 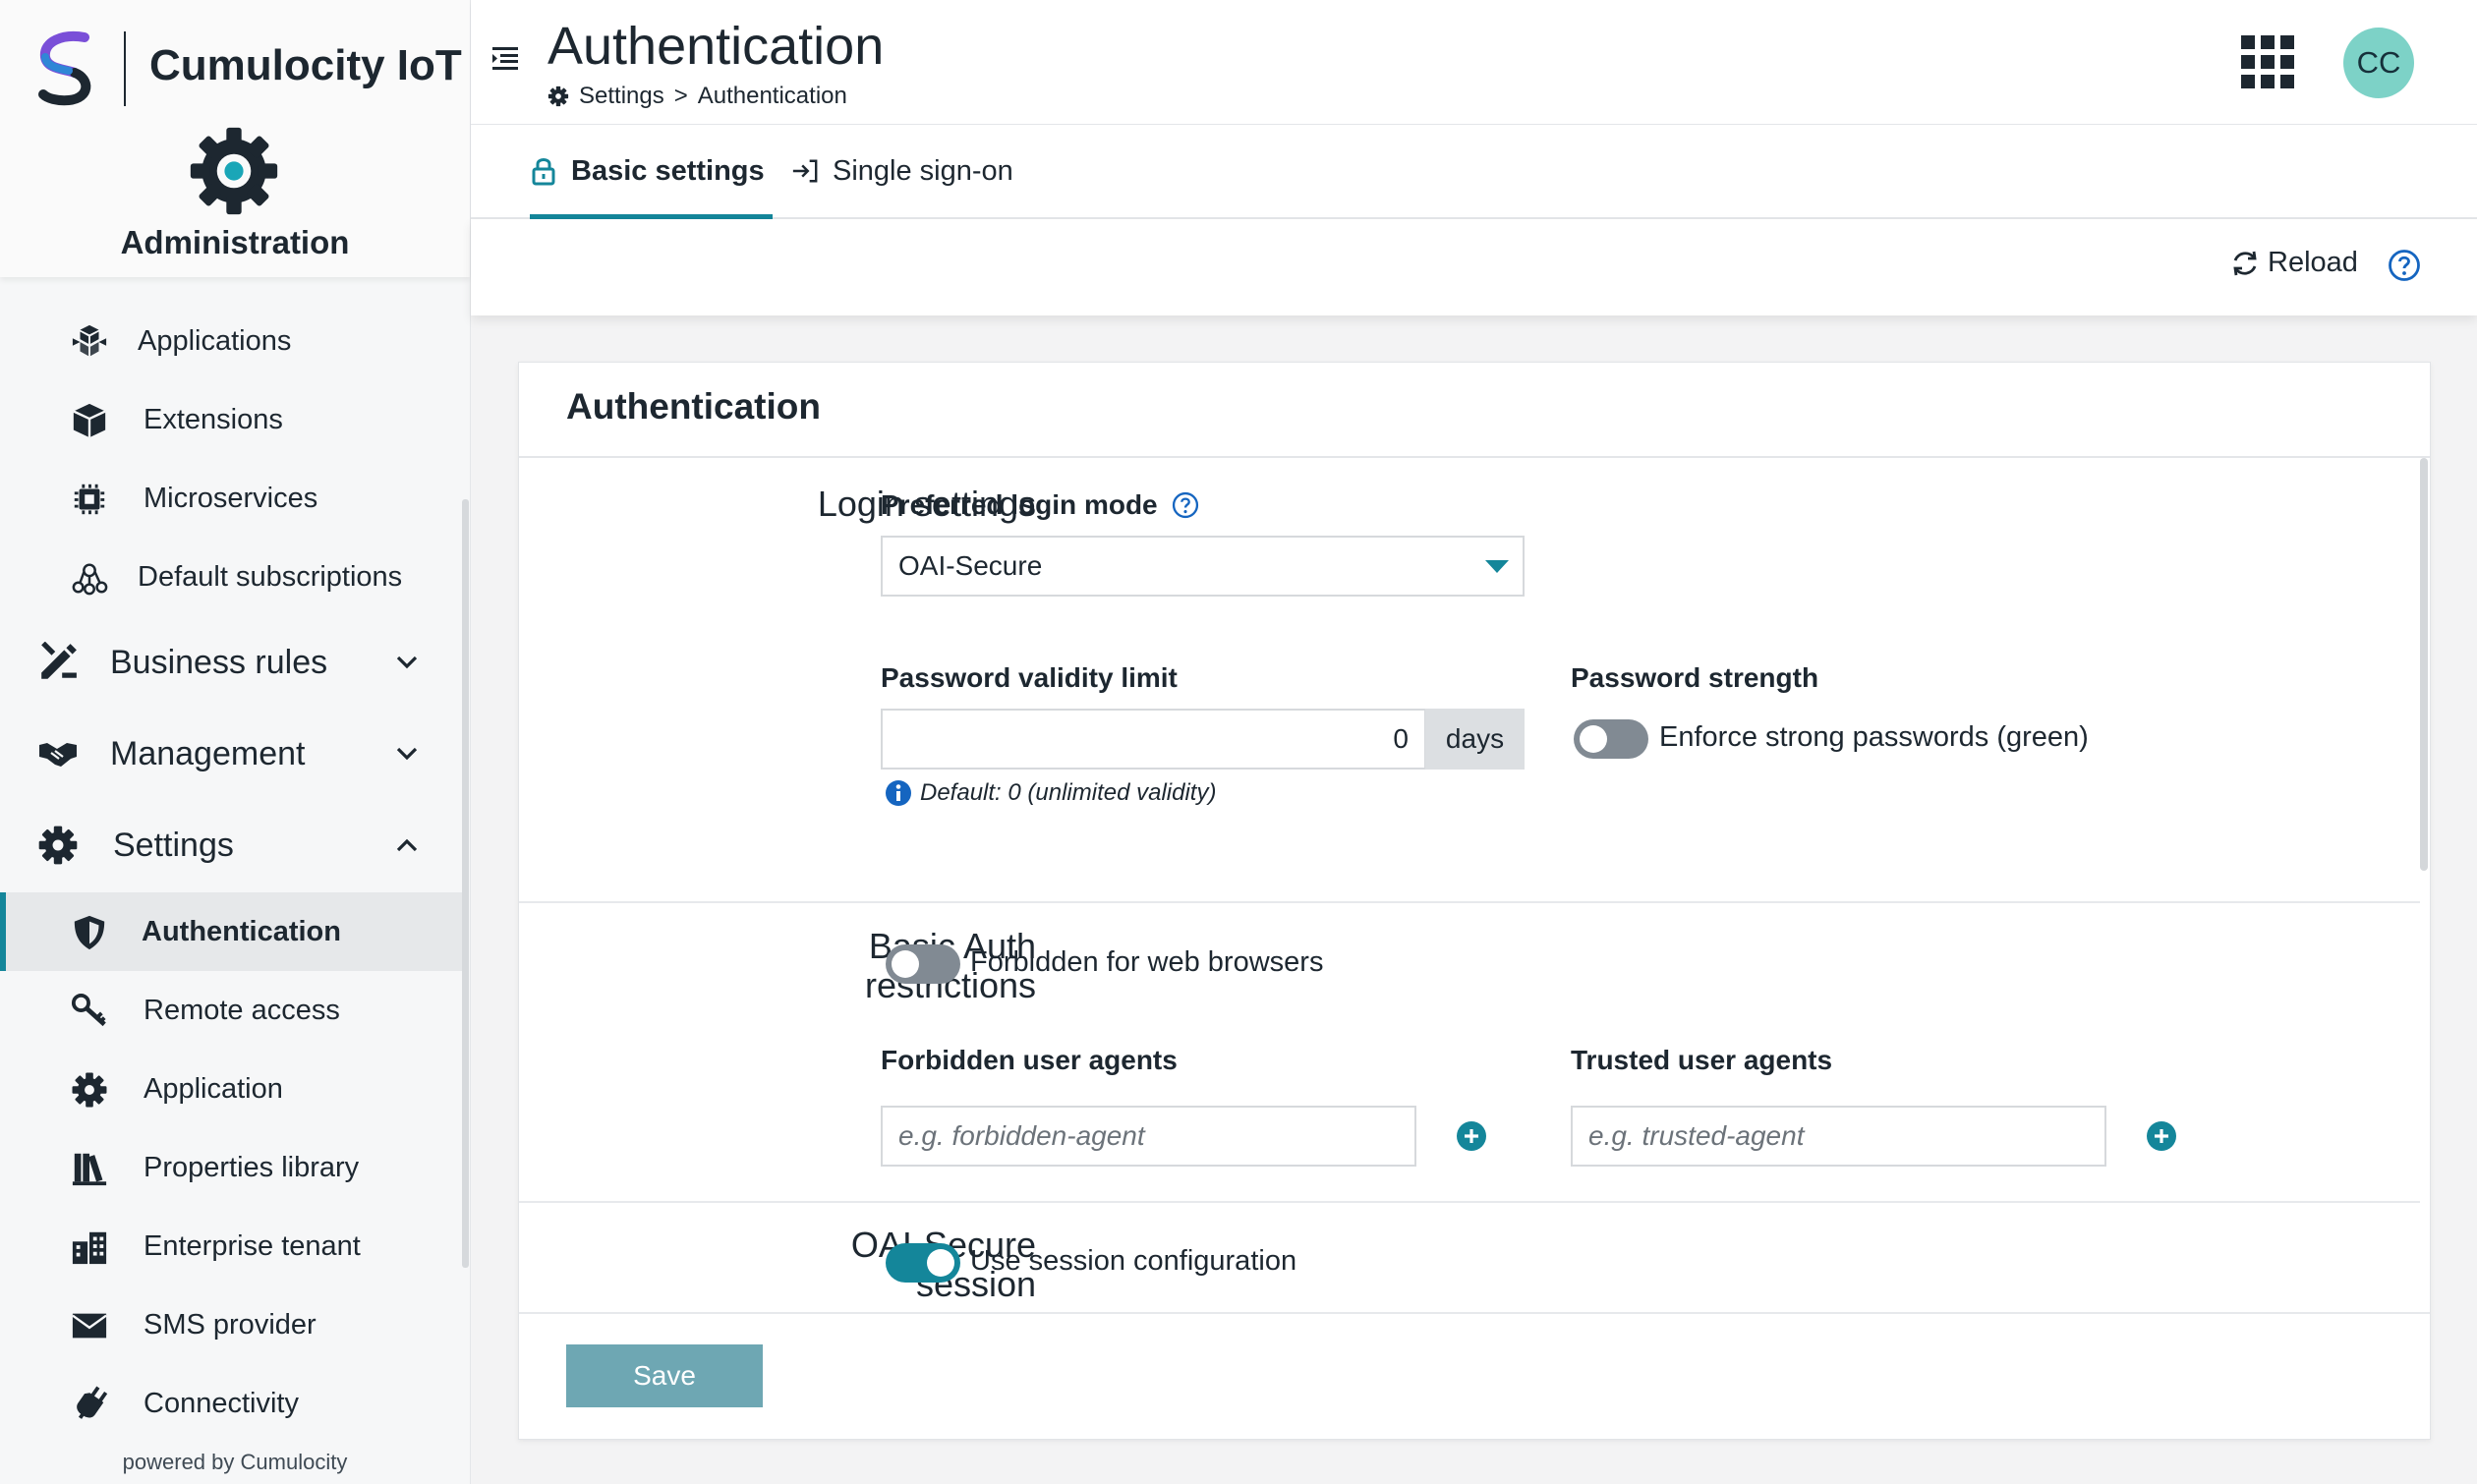 I want to click on sidebar-item-label: Remote access, so click(x=242, y=1010).